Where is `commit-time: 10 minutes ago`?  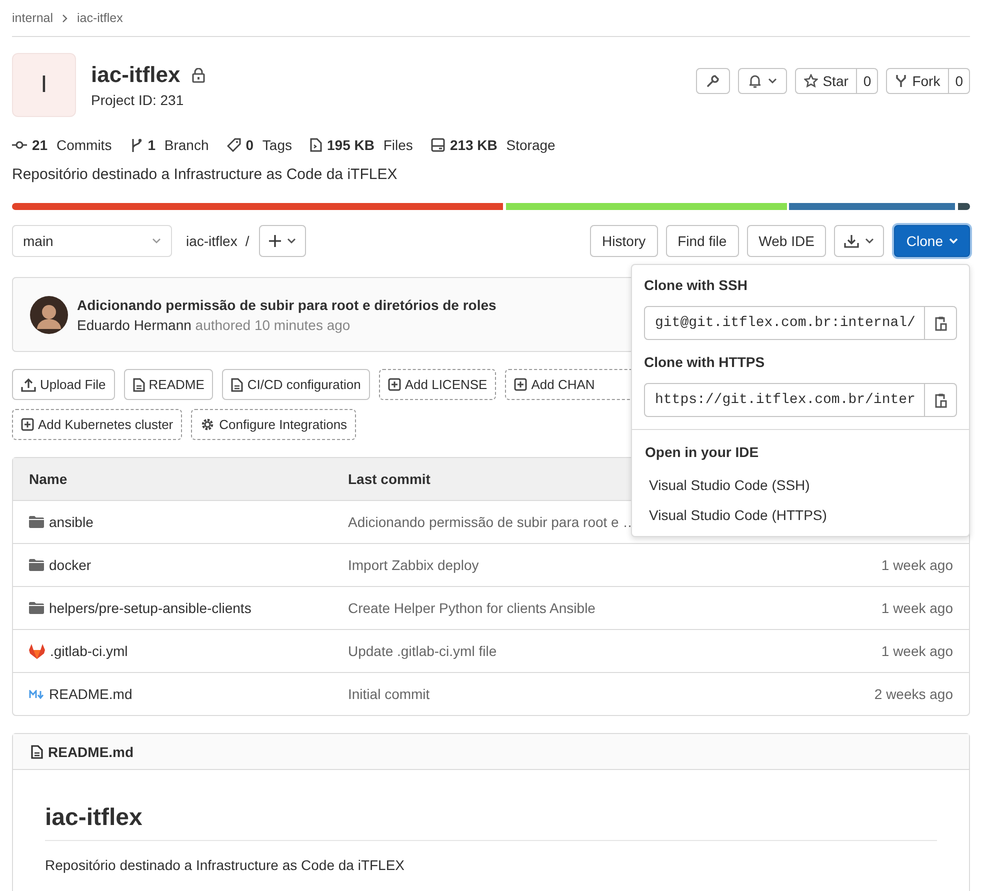 commit-time: 10 minutes ago is located at coordinates (302, 324).